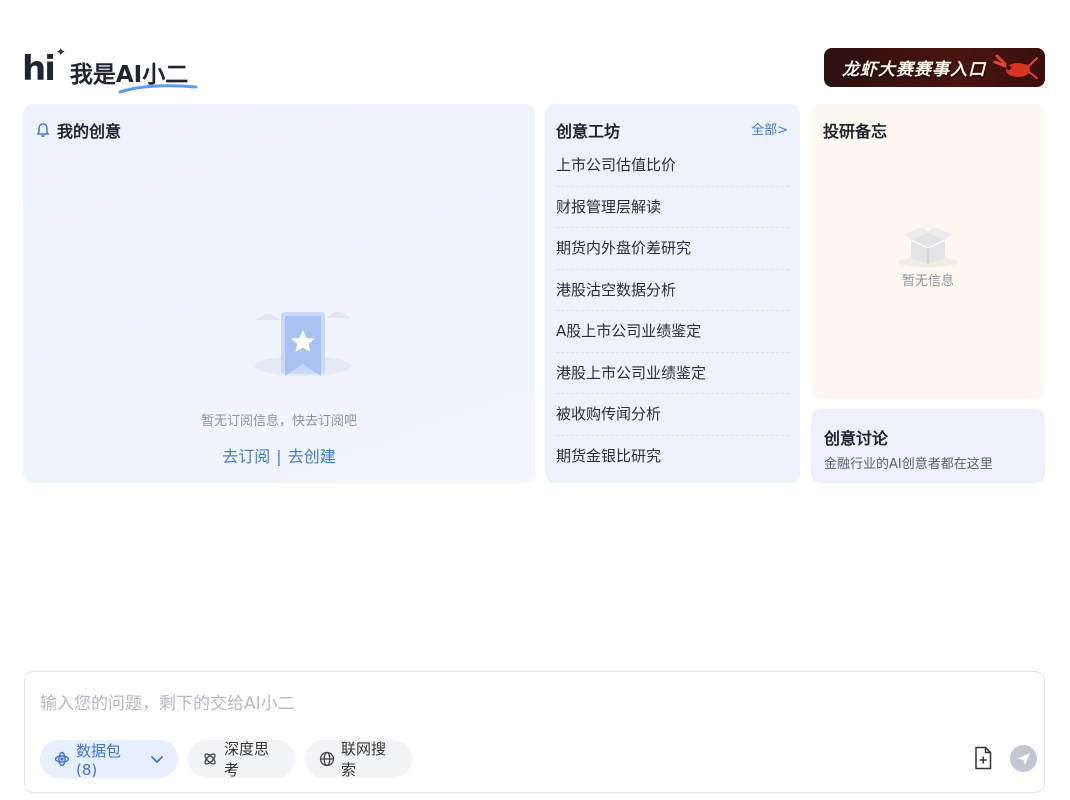  What do you see at coordinates (312, 456) in the screenshot?
I see `create-link: 去创建` at bounding box center [312, 456].